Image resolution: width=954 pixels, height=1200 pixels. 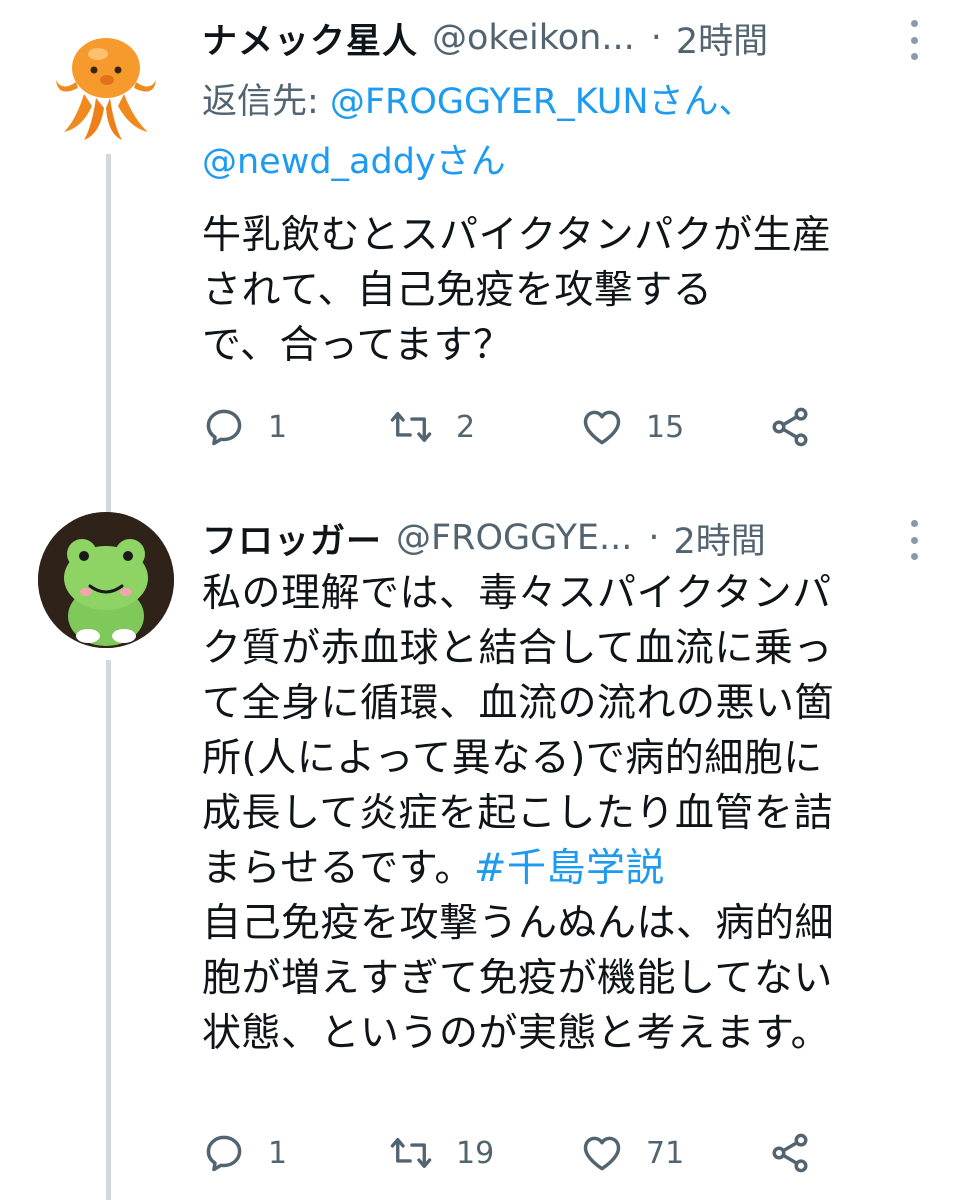 I want to click on tweet-actions: 1 2 15, so click(x=512, y=427).